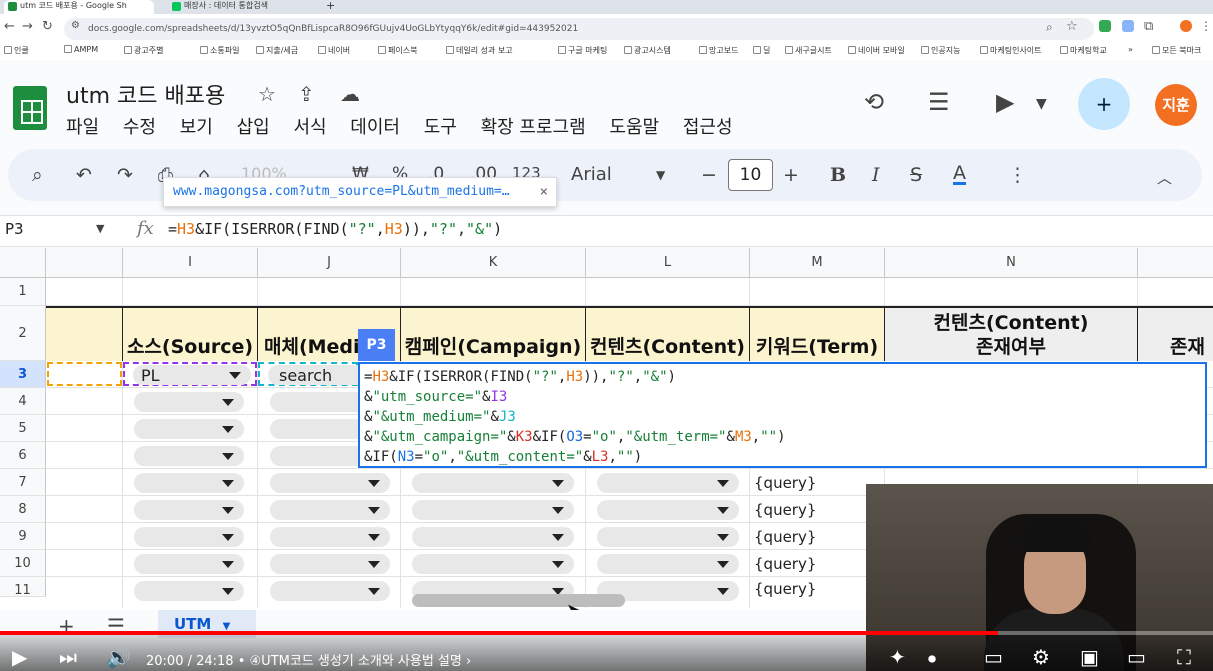 This screenshot has height=671, width=1213. Describe the element at coordinates (68, 657) in the screenshot. I see `next-icon: ⏭` at that location.